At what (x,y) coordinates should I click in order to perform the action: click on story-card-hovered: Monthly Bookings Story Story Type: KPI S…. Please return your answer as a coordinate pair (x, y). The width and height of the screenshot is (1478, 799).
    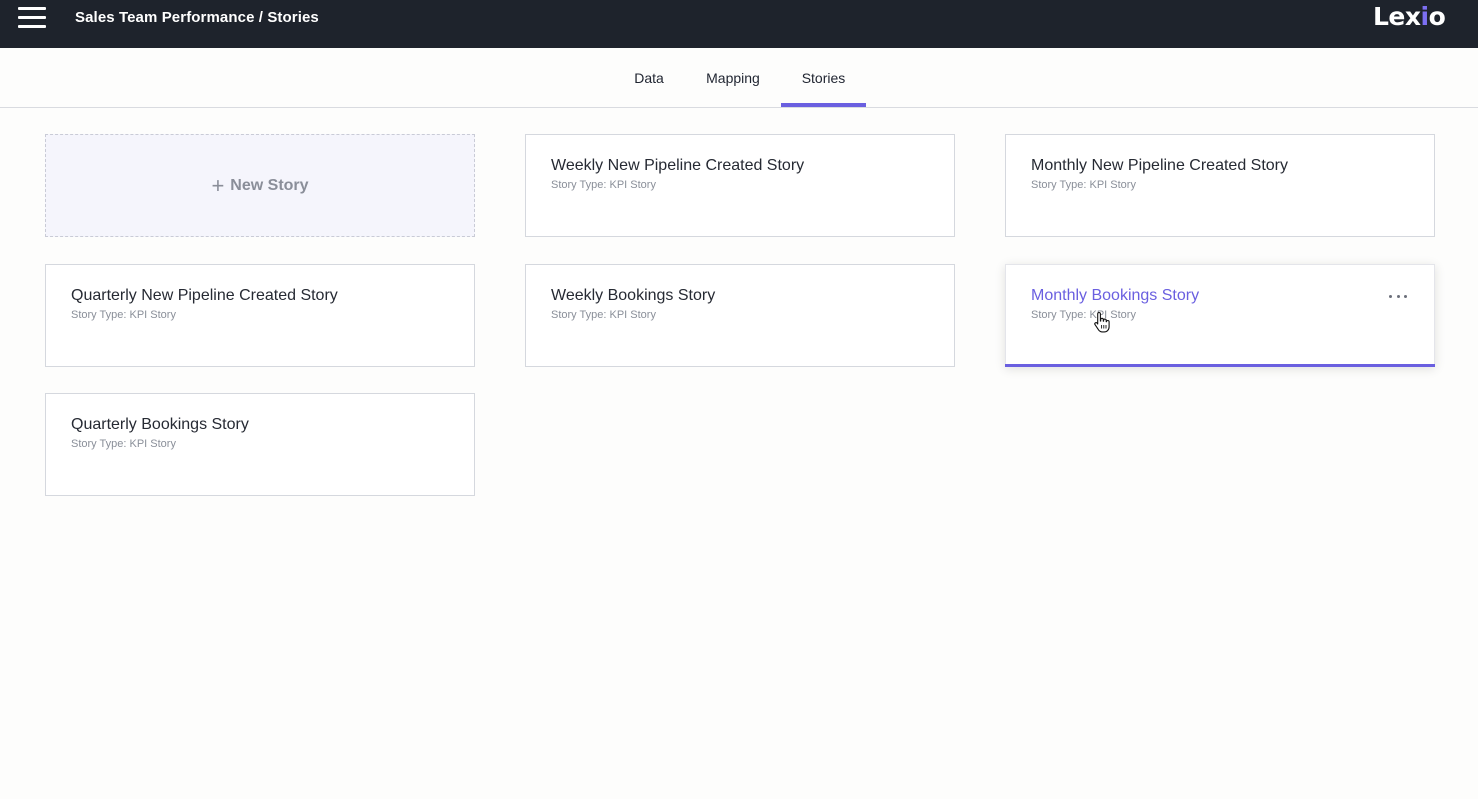
    Looking at the image, I should click on (1220, 315).